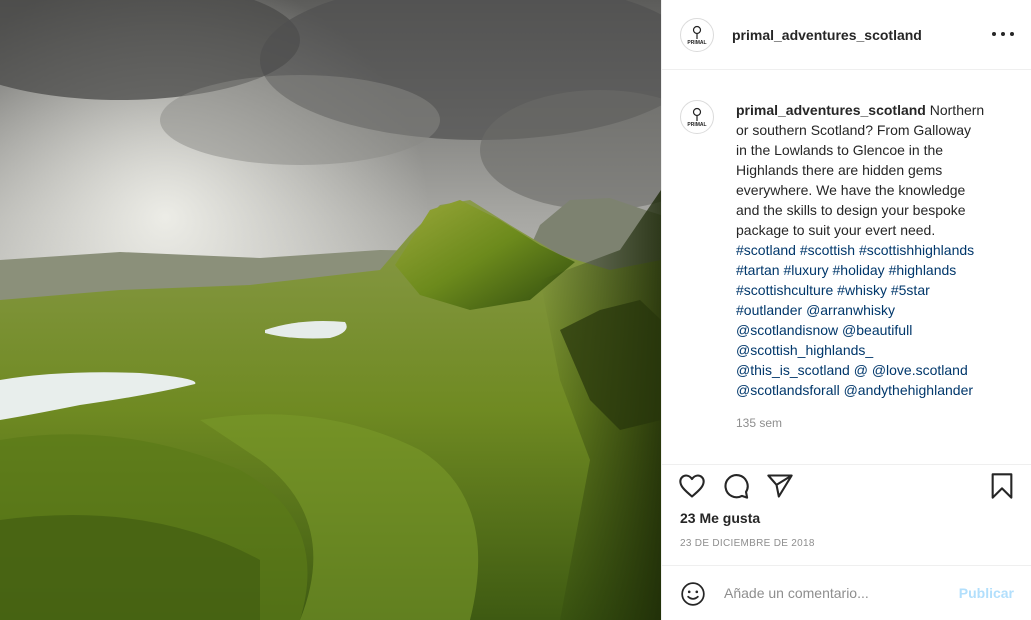  What do you see at coordinates (916, 250) in the screenshot?
I see `hashtag-link: #scottishhighlands` at bounding box center [916, 250].